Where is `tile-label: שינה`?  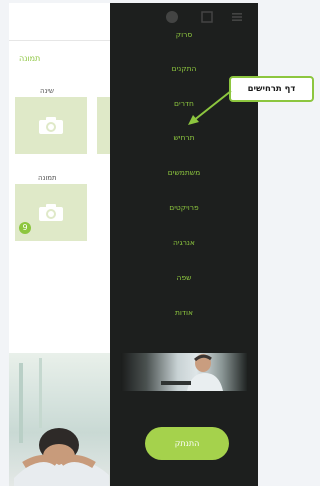 tile-label: שינה is located at coordinates (47, 91).